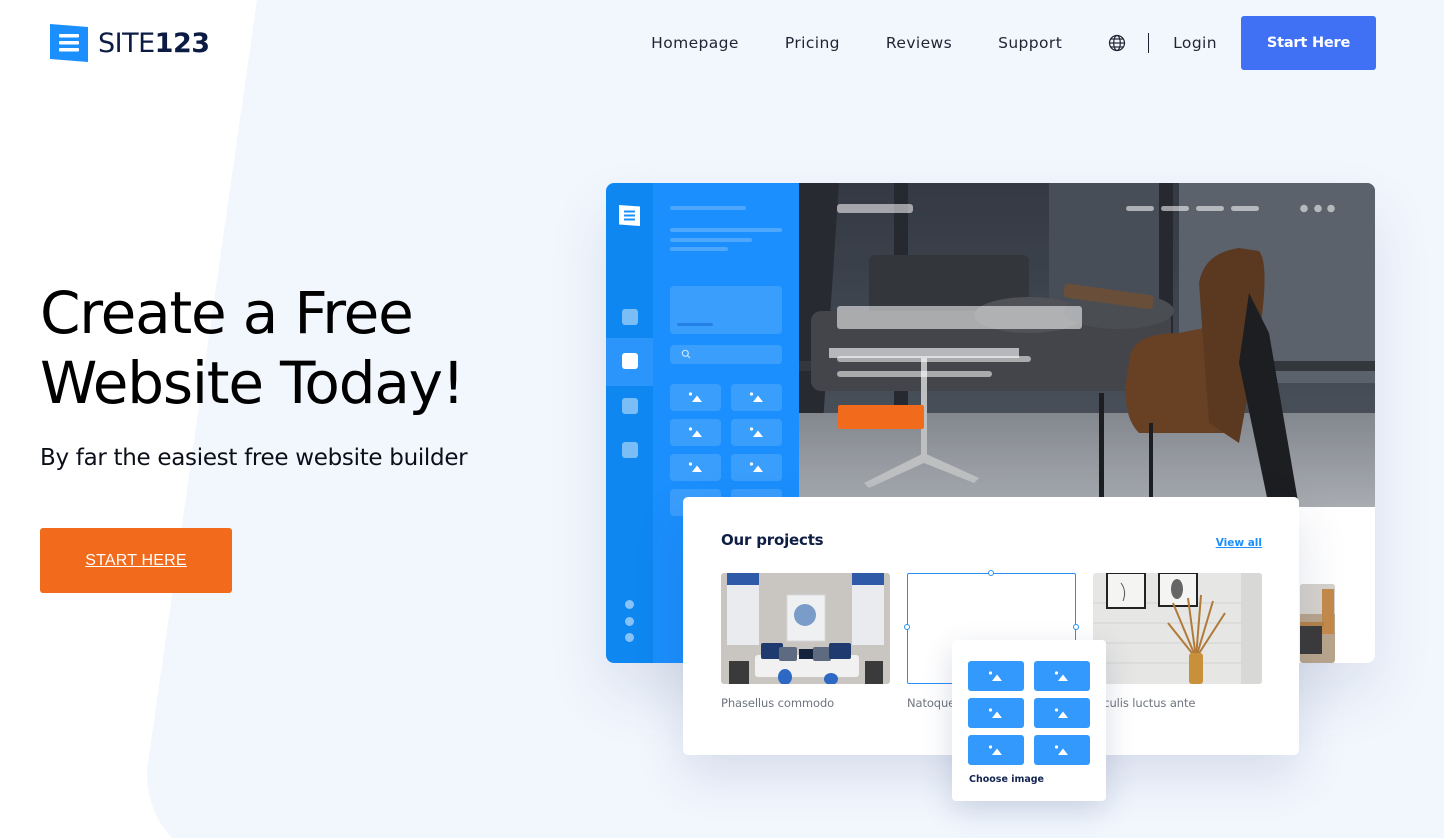 The height and width of the screenshot is (838, 1444). What do you see at coordinates (630, 361) in the screenshot?
I see `rail-square-icon-active` at bounding box center [630, 361].